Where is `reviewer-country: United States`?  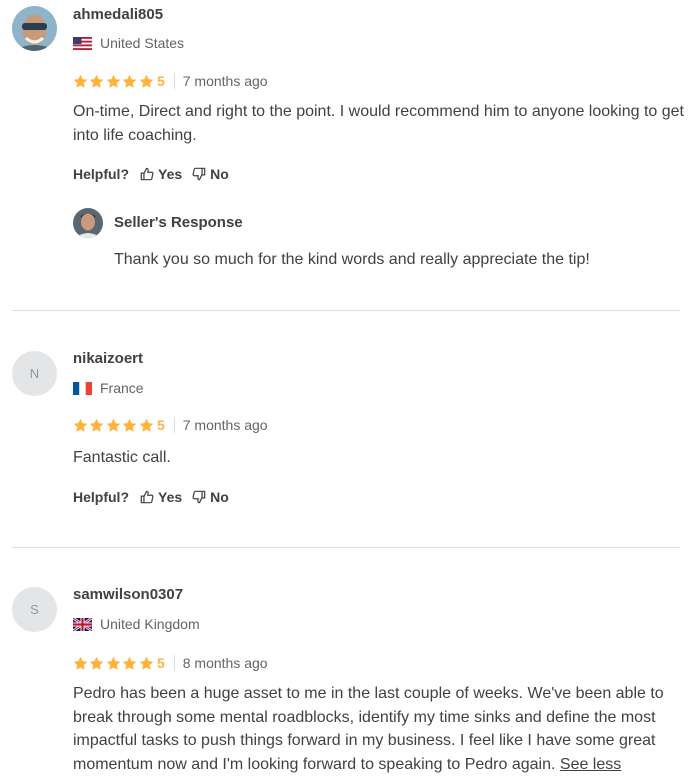 reviewer-country: United States is located at coordinates (128, 43).